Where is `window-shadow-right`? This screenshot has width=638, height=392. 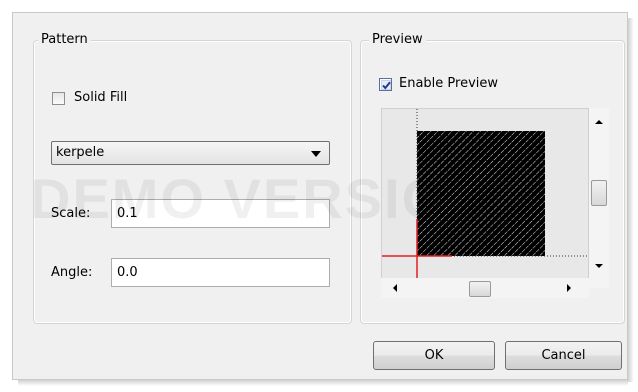 window-shadow-right is located at coordinates (631, 200).